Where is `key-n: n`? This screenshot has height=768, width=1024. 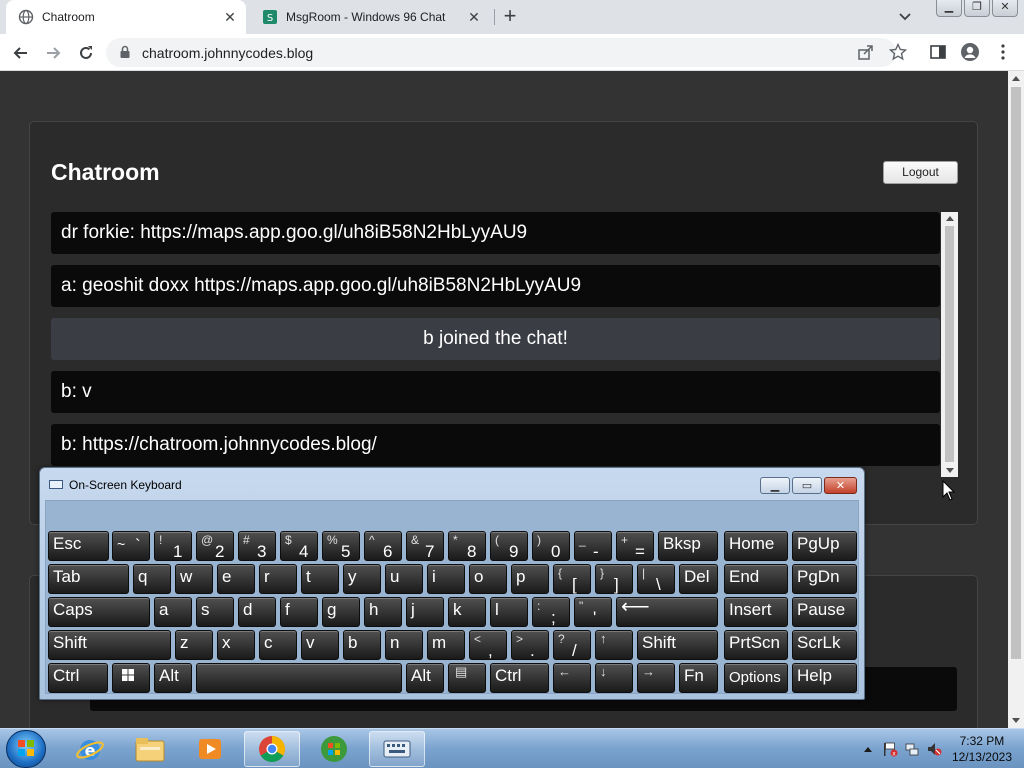
key-n: n is located at coordinates (404, 645).